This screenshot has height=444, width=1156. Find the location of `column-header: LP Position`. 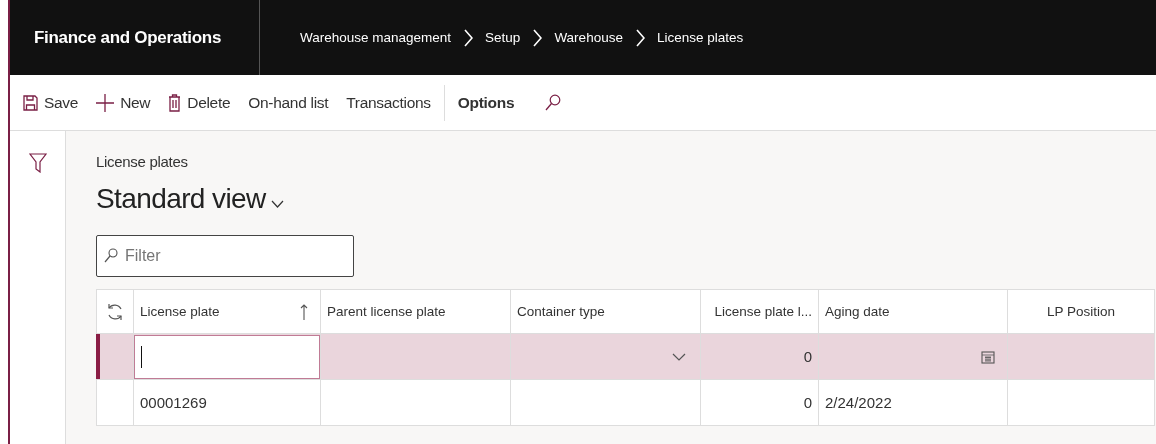

column-header: LP Position is located at coordinates (1081, 311).